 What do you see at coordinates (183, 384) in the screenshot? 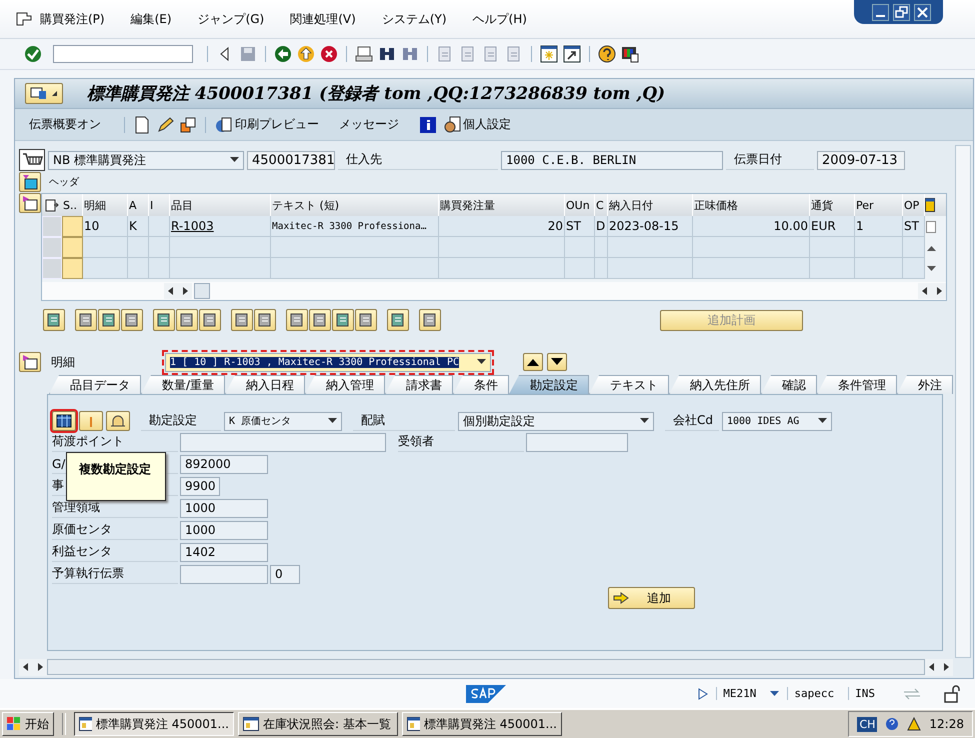
I see `tab: 数量/重量` at bounding box center [183, 384].